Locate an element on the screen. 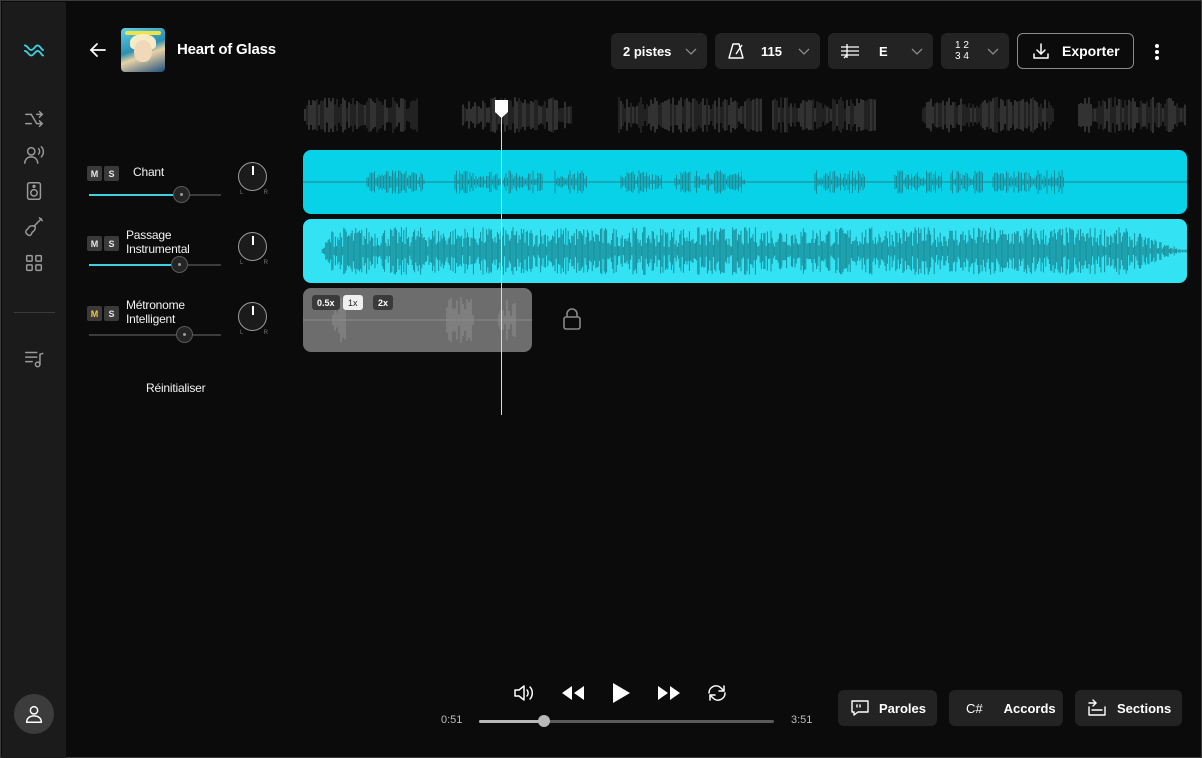 This screenshot has height=758, width=1202. progress-fill is located at coordinates (512, 721).